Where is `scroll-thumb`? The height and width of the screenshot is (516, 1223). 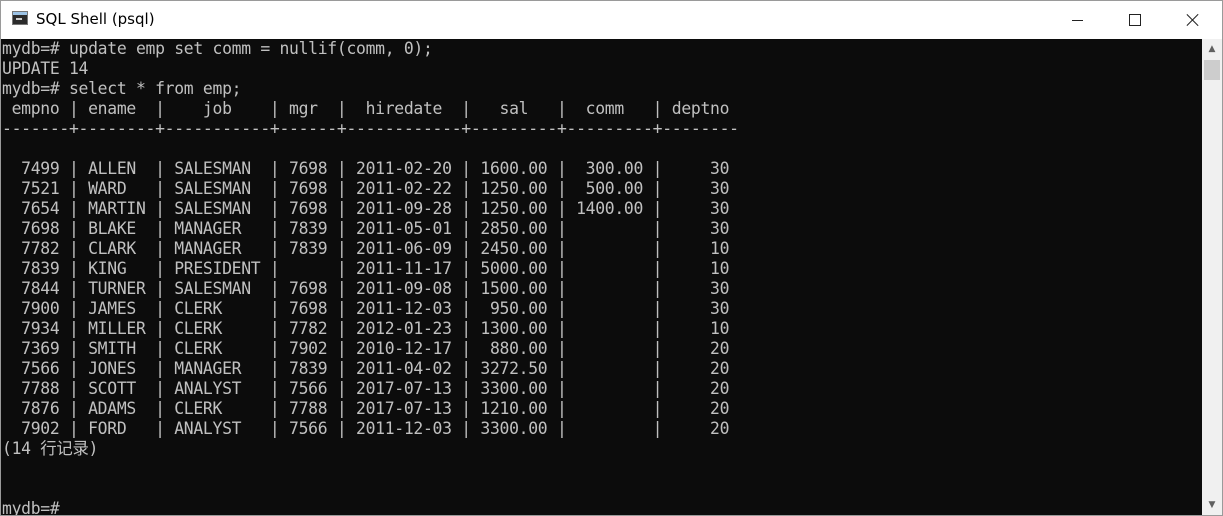 scroll-thumb is located at coordinates (1212, 70).